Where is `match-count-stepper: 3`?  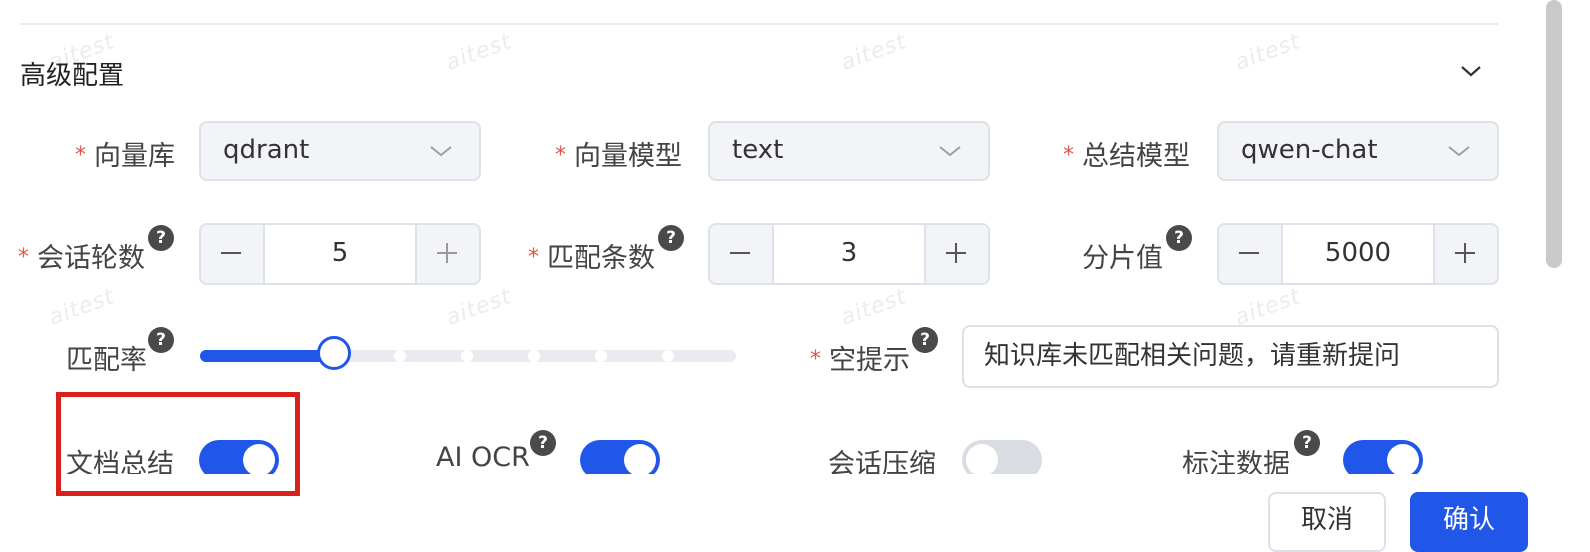 match-count-stepper: 3 is located at coordinates (849, 254).